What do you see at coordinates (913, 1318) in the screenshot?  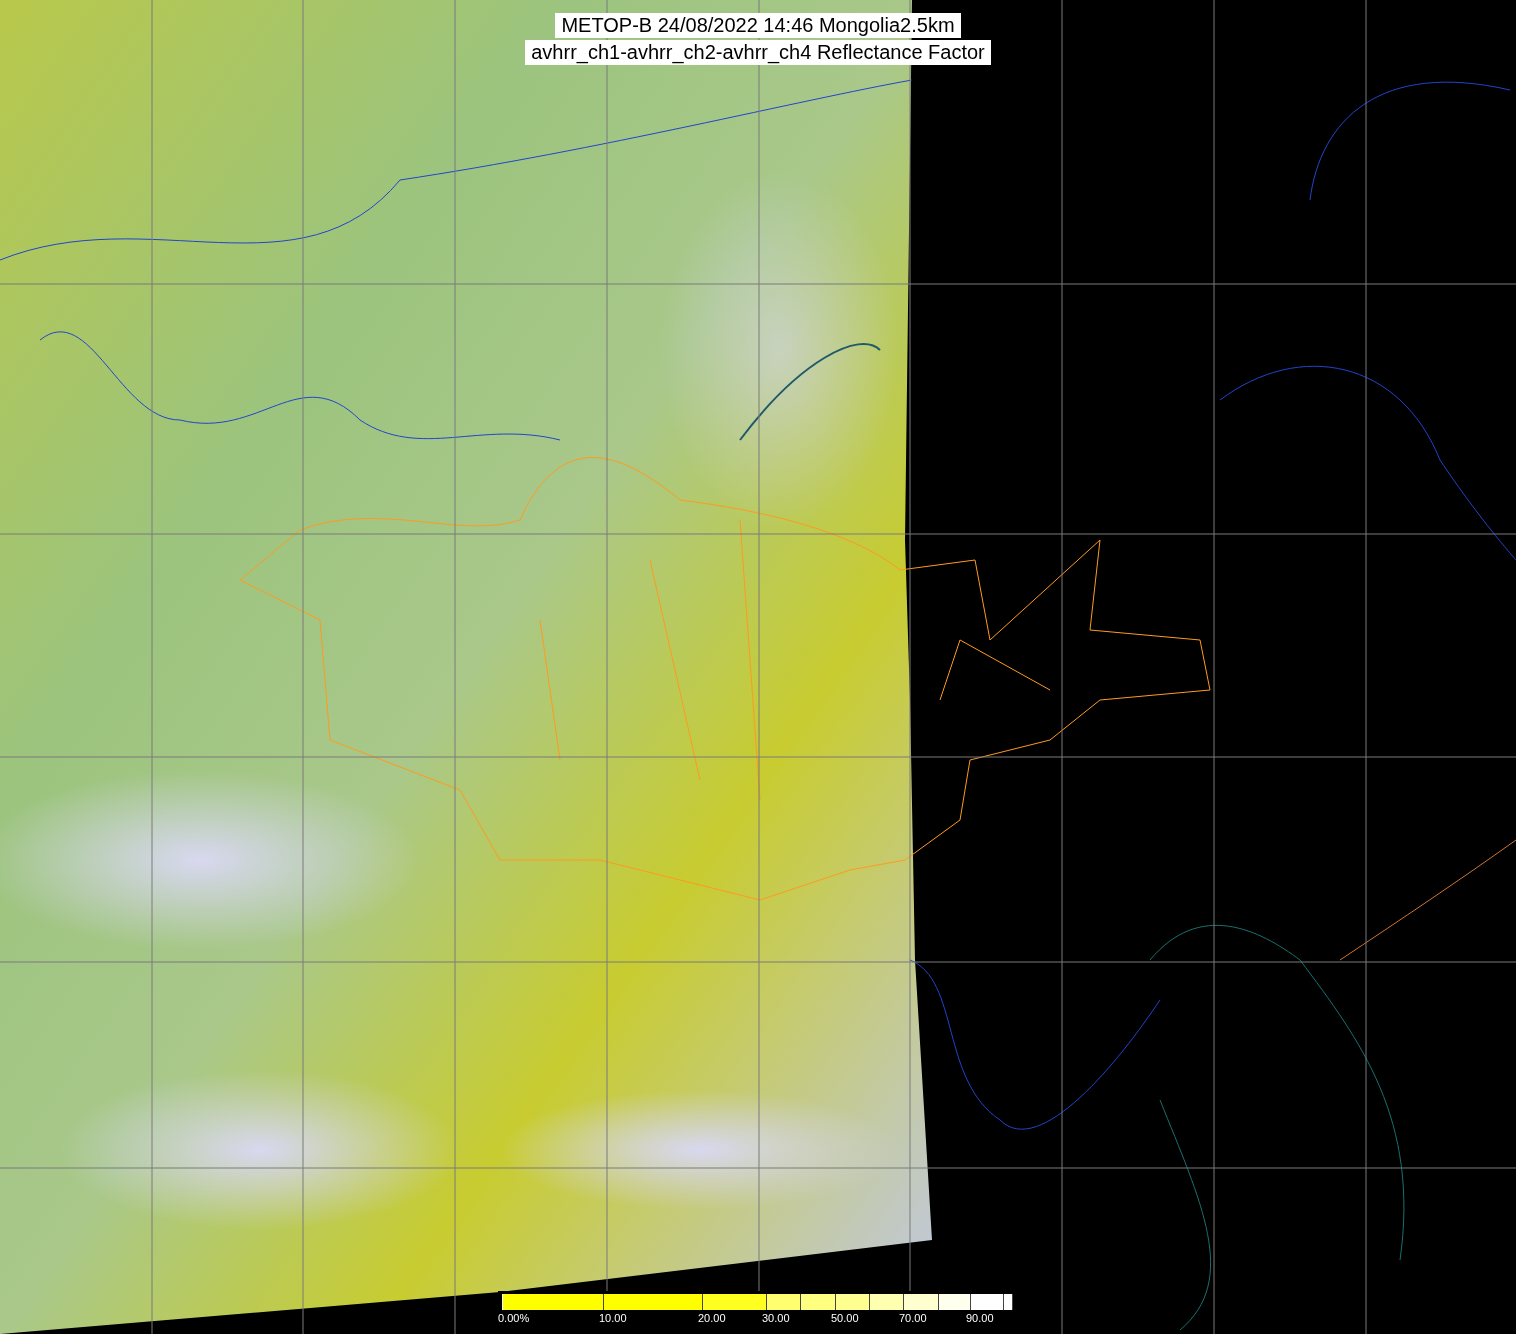 I see `colorbar-label: 70.00` at bounding box center [913, 1318].